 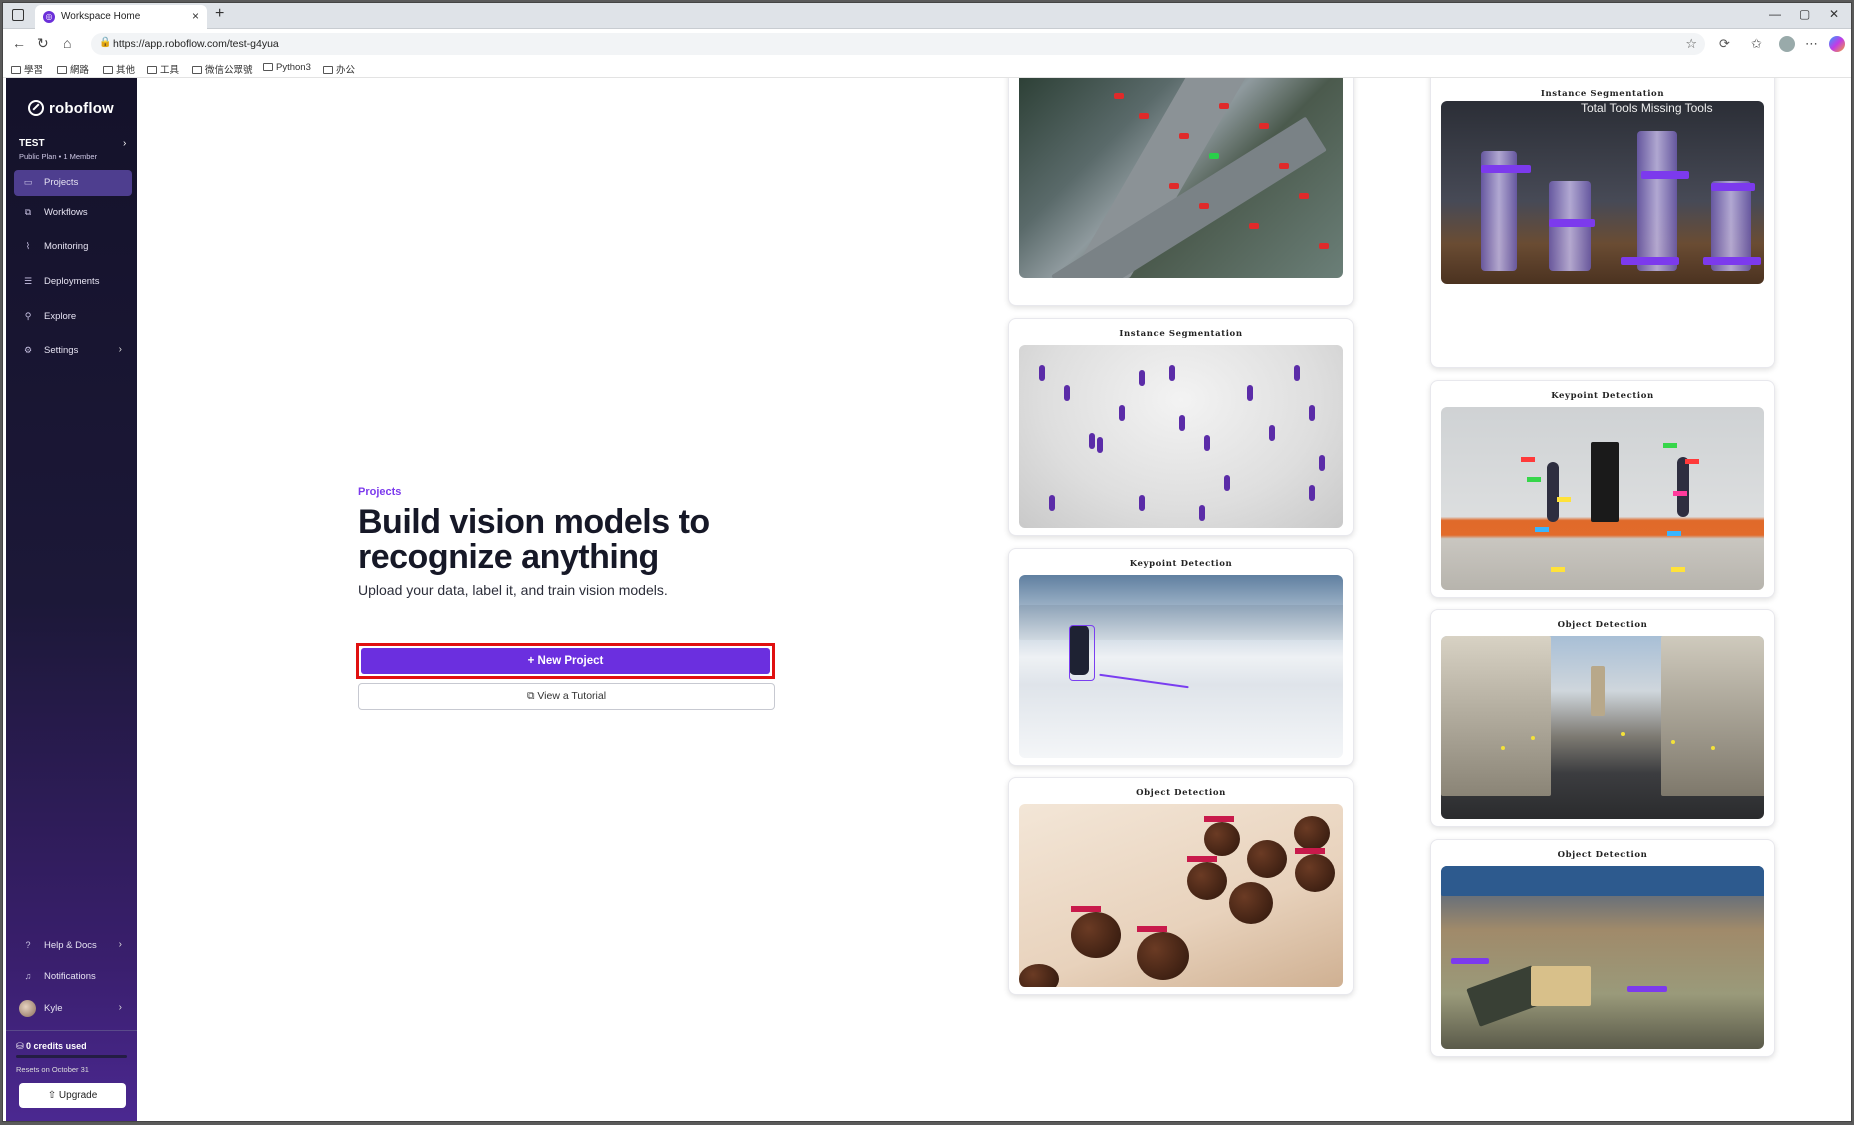 I want to click on sidebar-item-help: ? Help & Docs ›, so click(x=73, y=946).